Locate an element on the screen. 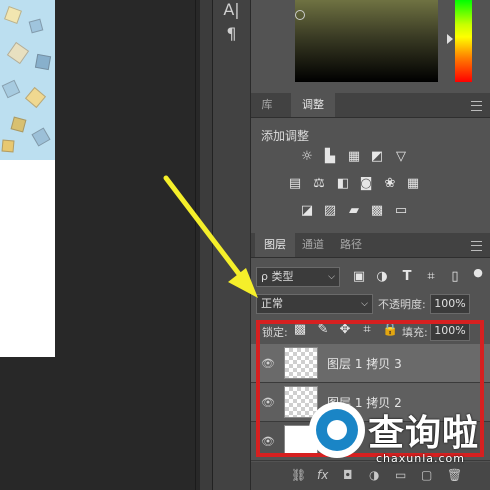 The image size is (490, 490). black-white-icon: ◧ is located at coordinates (343, 184).